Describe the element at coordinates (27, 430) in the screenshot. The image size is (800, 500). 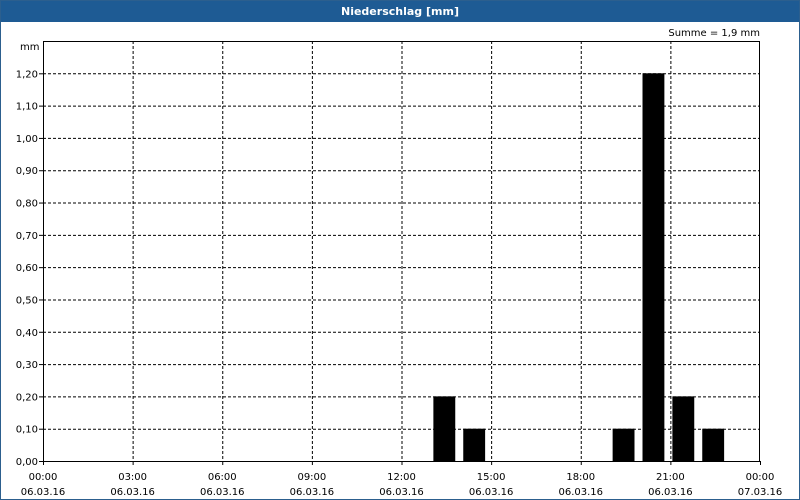
I see `y-tick-label: 0,10` at that location.